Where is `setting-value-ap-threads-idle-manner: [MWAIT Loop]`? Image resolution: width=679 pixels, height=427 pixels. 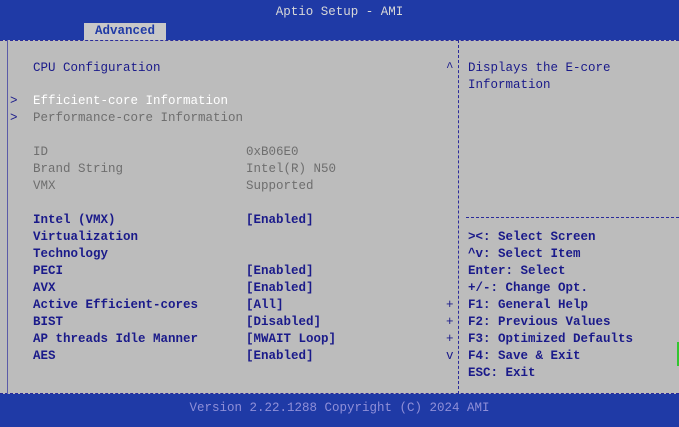
setting-value-ap-threads-idle-manner: [MWAIT Loop] is located at coordinates (291, 339).